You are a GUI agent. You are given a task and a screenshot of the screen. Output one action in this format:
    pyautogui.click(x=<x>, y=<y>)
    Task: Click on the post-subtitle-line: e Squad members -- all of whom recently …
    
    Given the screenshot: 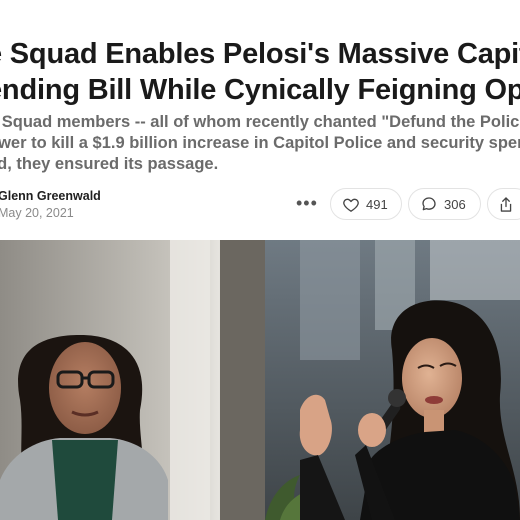 What is the action you would take?
    pyautogui.click(x=260, y=122)
    